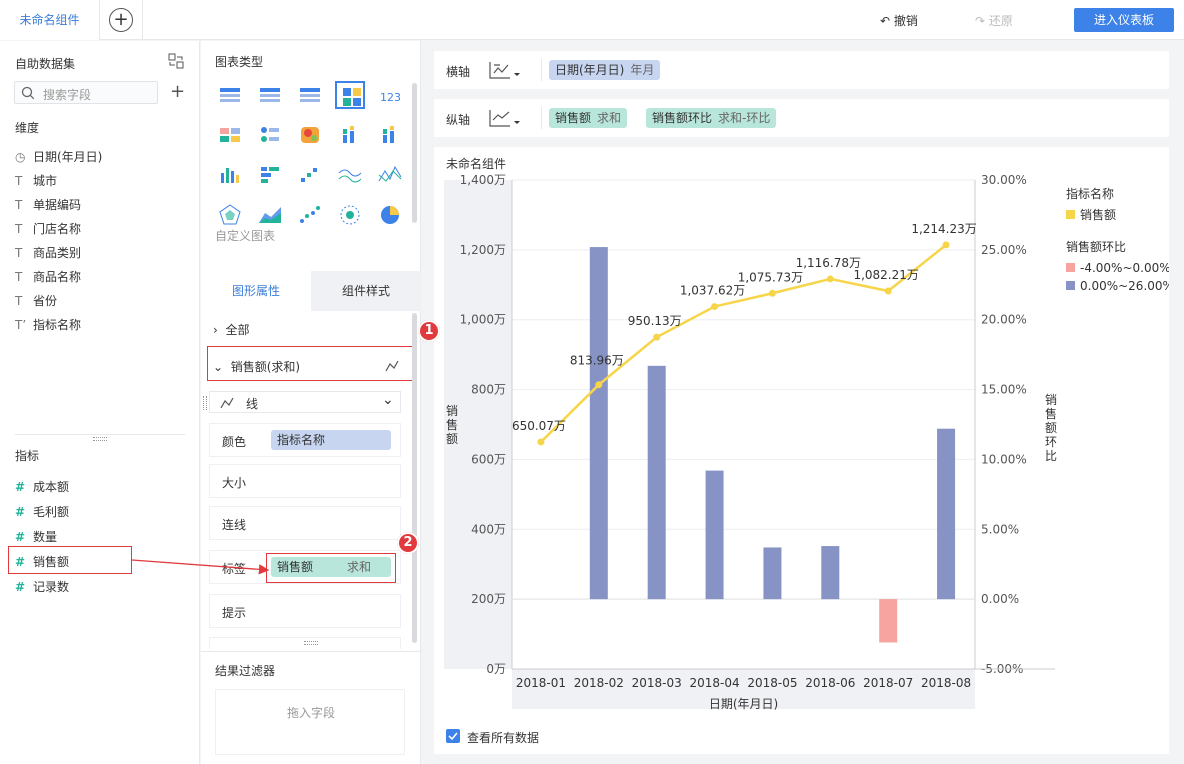 The height and width of the screenshot is (764, 1184). Describe the element at coordinates (605, 70) in the screenshot. I see `x-field-pill: 日期(年月日) 年月` at that location.